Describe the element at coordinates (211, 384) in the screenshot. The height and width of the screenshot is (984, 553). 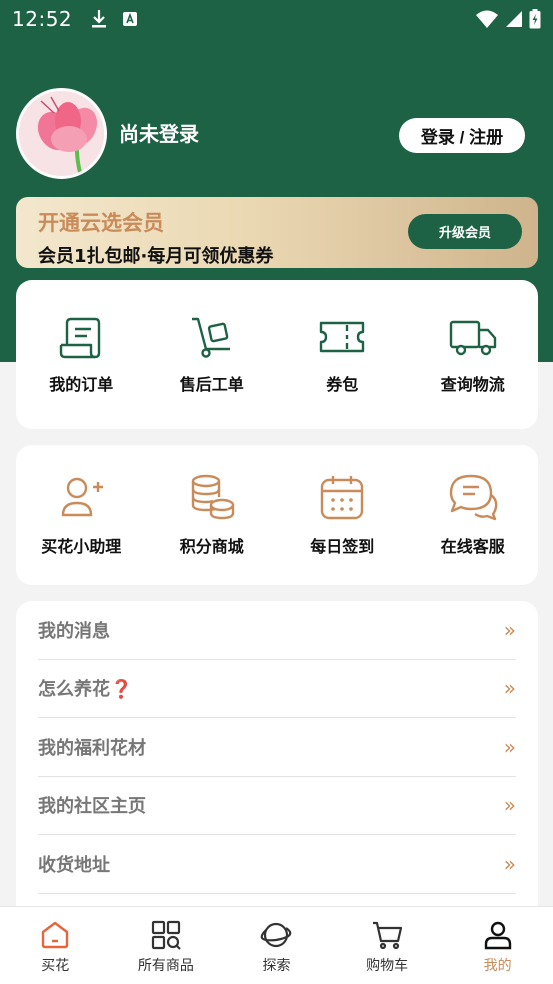
I see `after-sales-label: 售后工单` at that location.